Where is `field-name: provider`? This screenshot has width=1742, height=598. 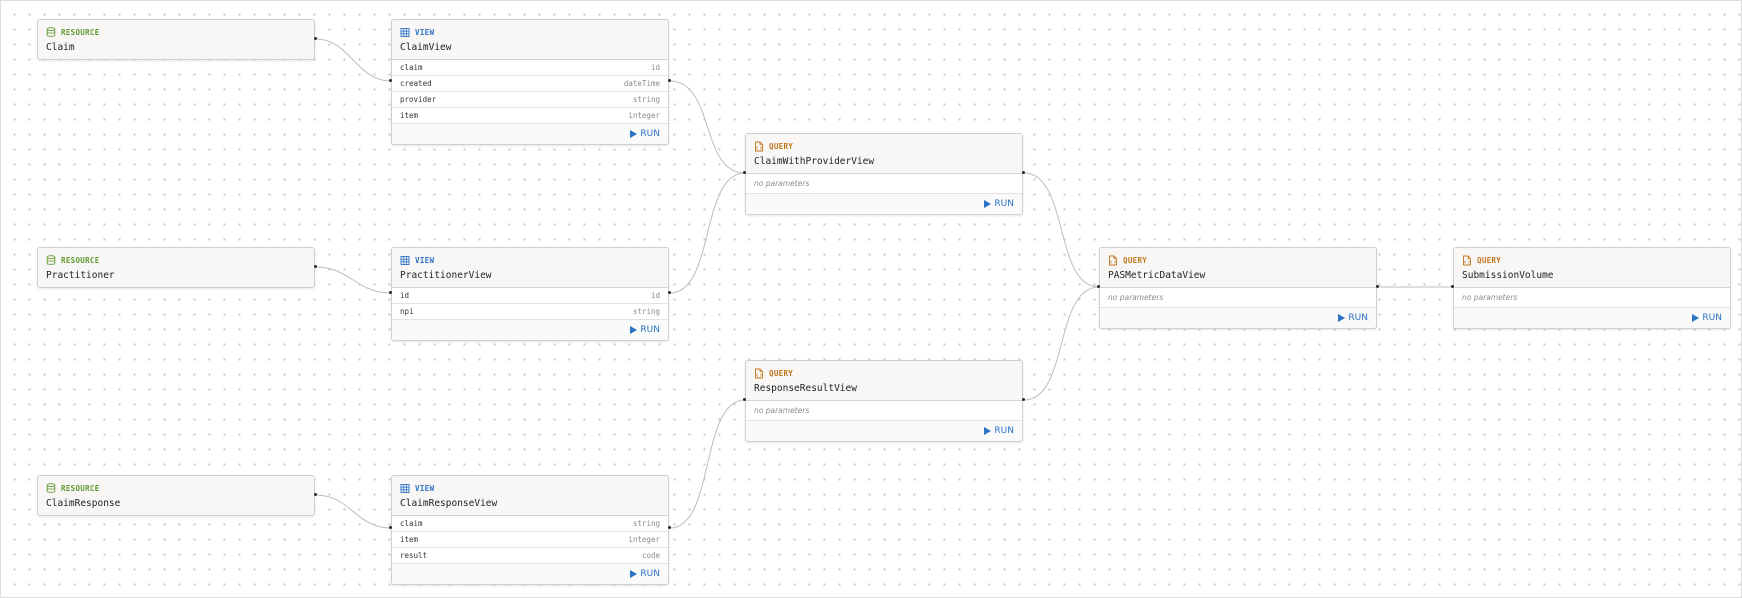
field-name: provider is located at coordinates (418, 99).